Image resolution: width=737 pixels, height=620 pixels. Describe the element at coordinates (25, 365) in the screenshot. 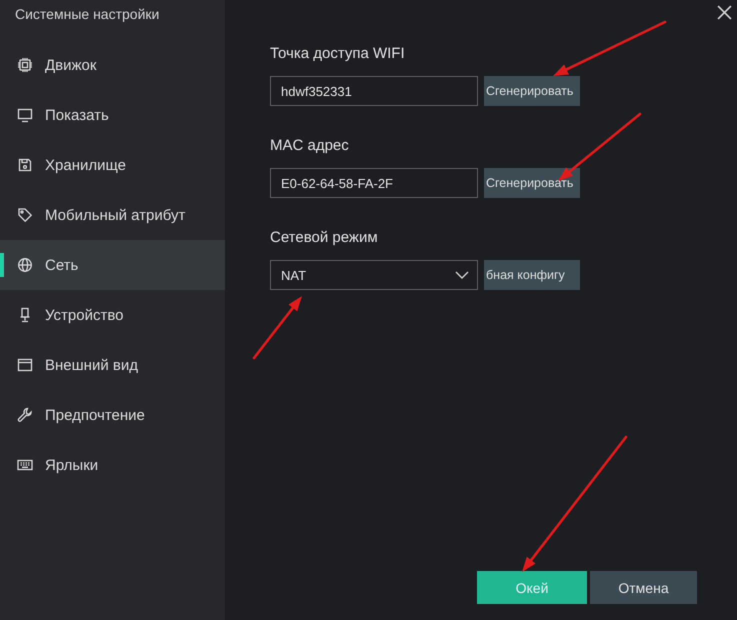

I see `window-icon` at that location.